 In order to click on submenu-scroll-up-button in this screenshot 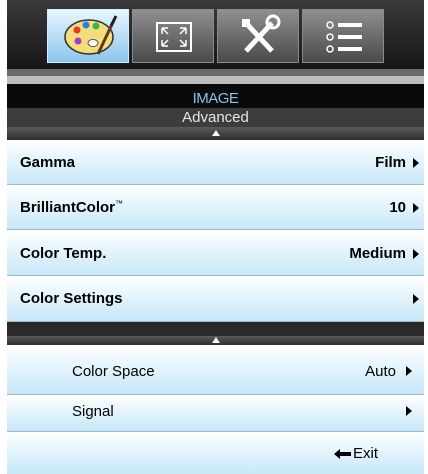, I will do `click(215, 340)`.